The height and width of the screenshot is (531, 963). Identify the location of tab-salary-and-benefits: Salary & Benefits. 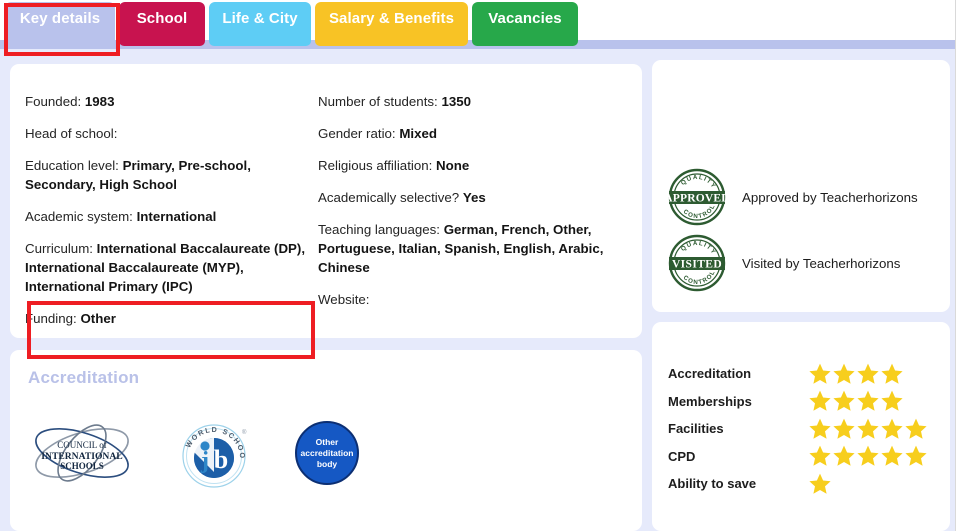
(391, 24).